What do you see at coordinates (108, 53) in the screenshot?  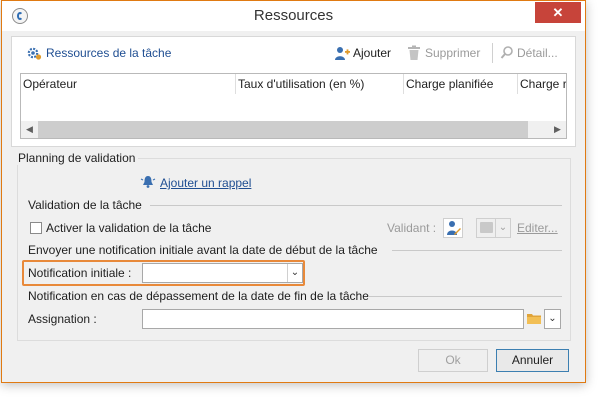 I see `task-resources-link: Ressources de la tâche` at bounding box center [108, 53].